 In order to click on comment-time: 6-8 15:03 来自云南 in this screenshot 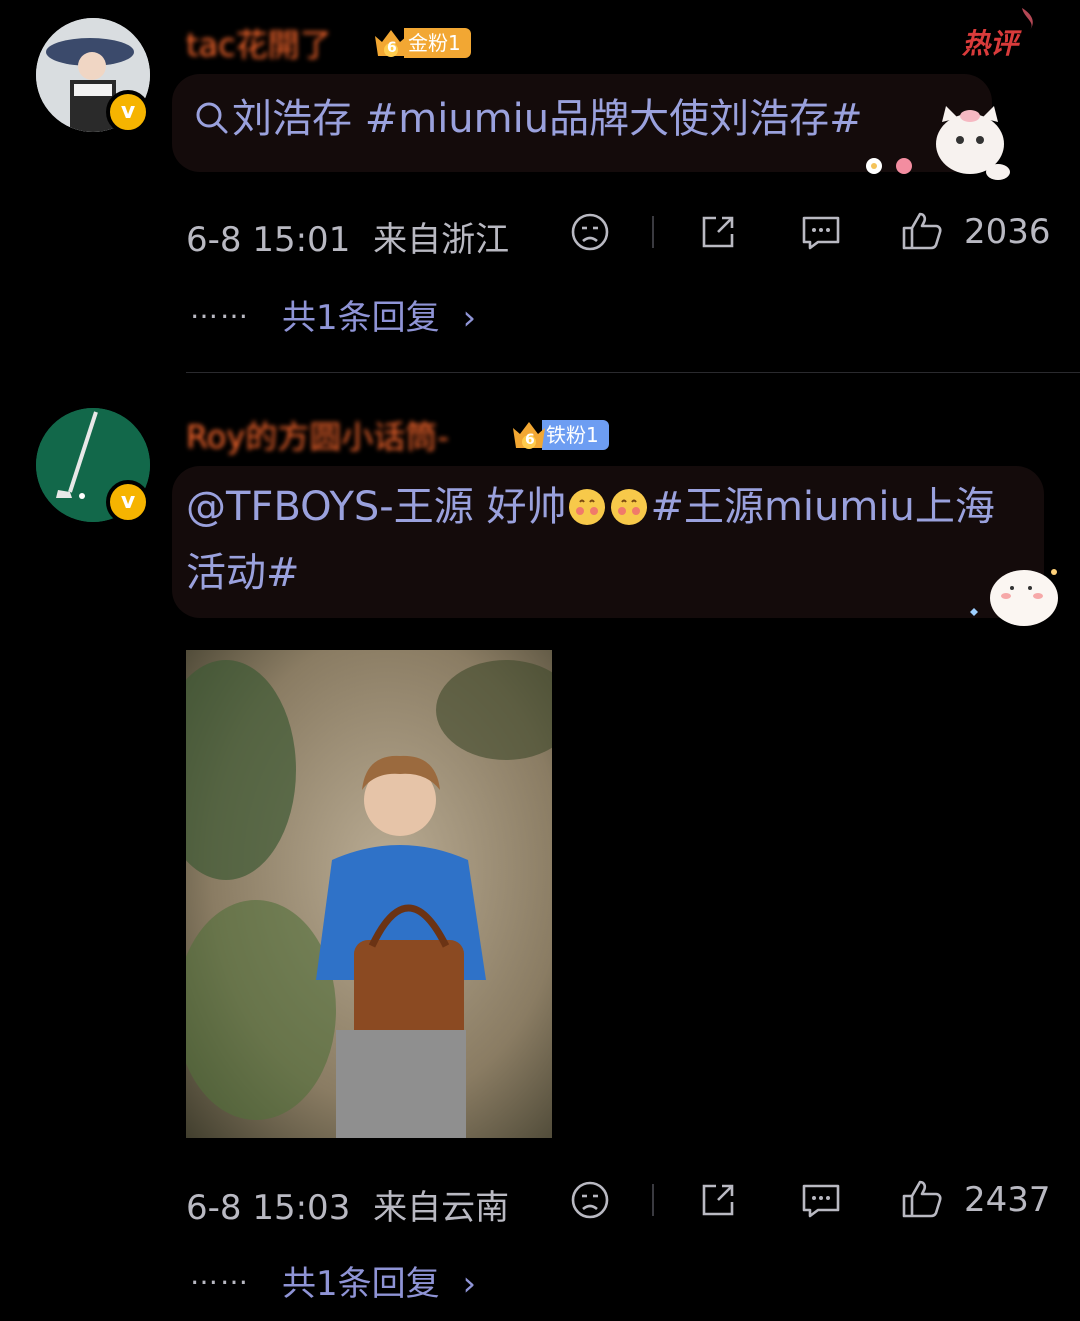, I will do `click(347, 1204)`.